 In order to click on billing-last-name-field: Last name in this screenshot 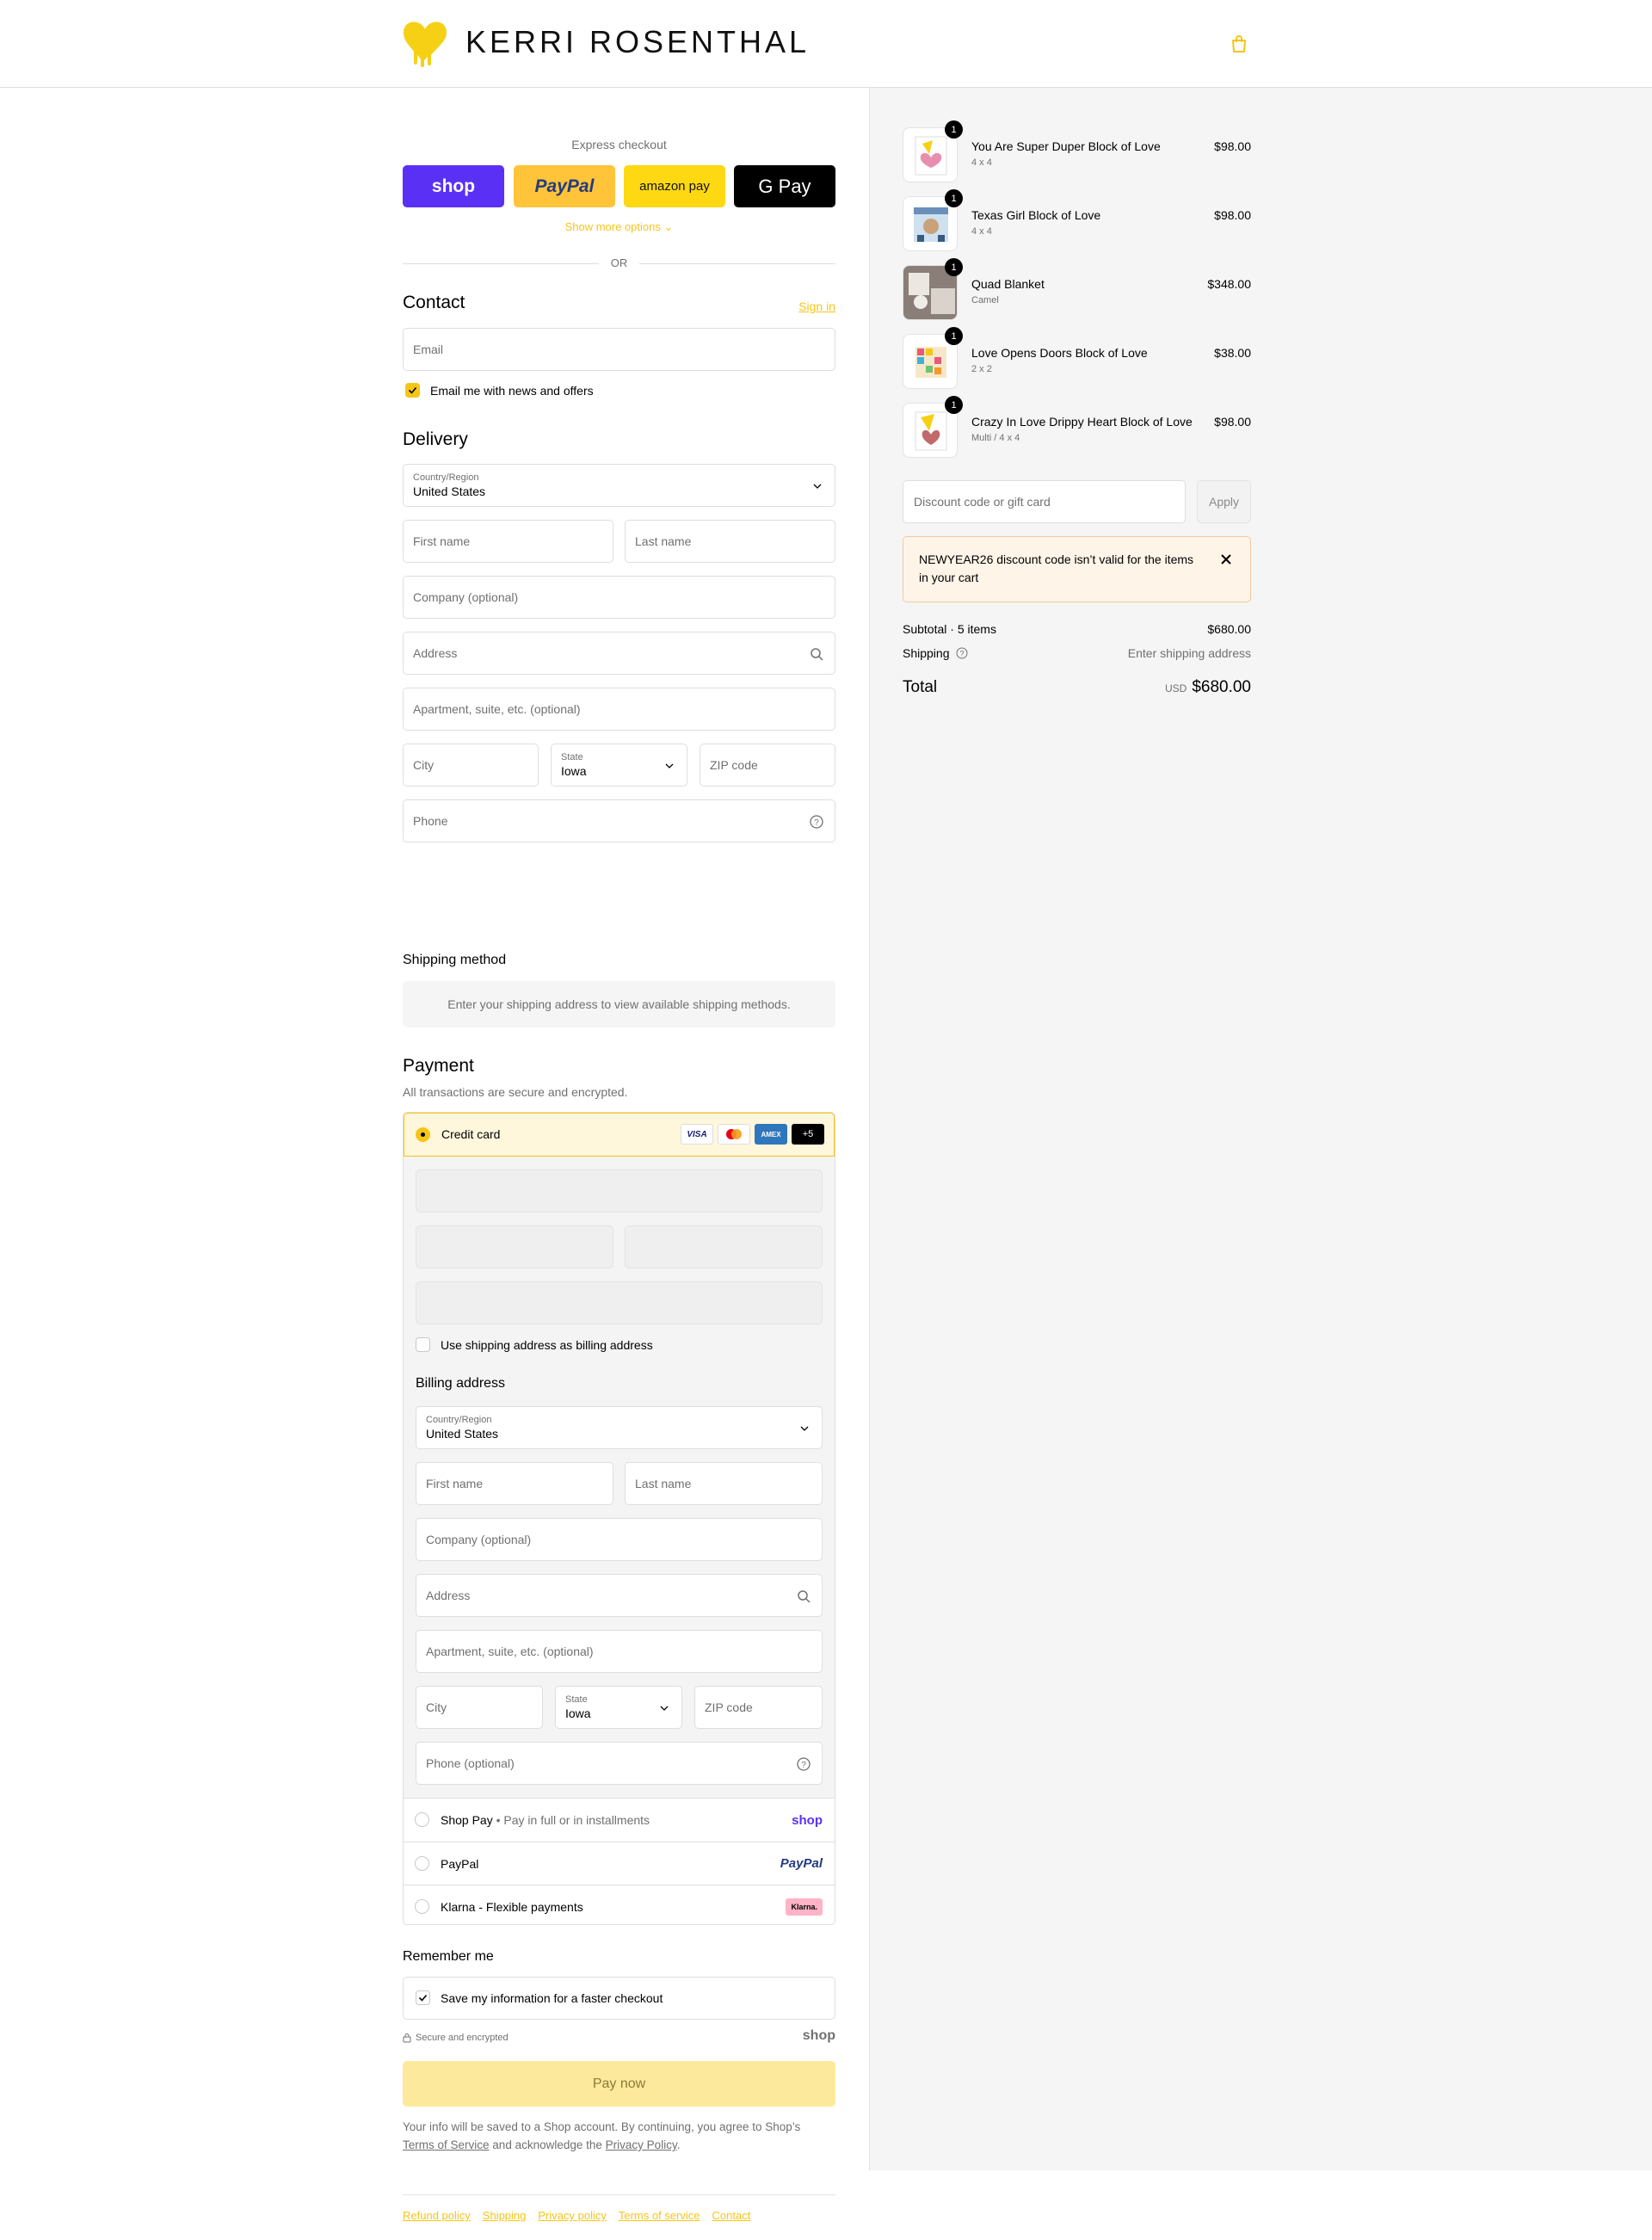, I will do `click(724, 1483)`.